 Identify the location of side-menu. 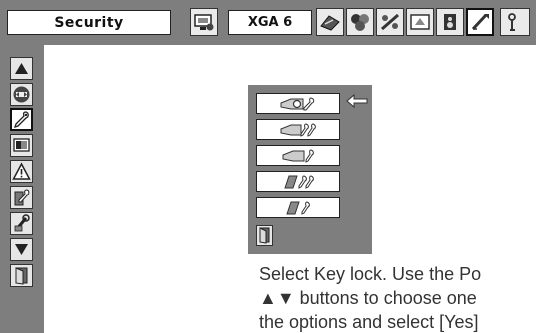
(22, 189).